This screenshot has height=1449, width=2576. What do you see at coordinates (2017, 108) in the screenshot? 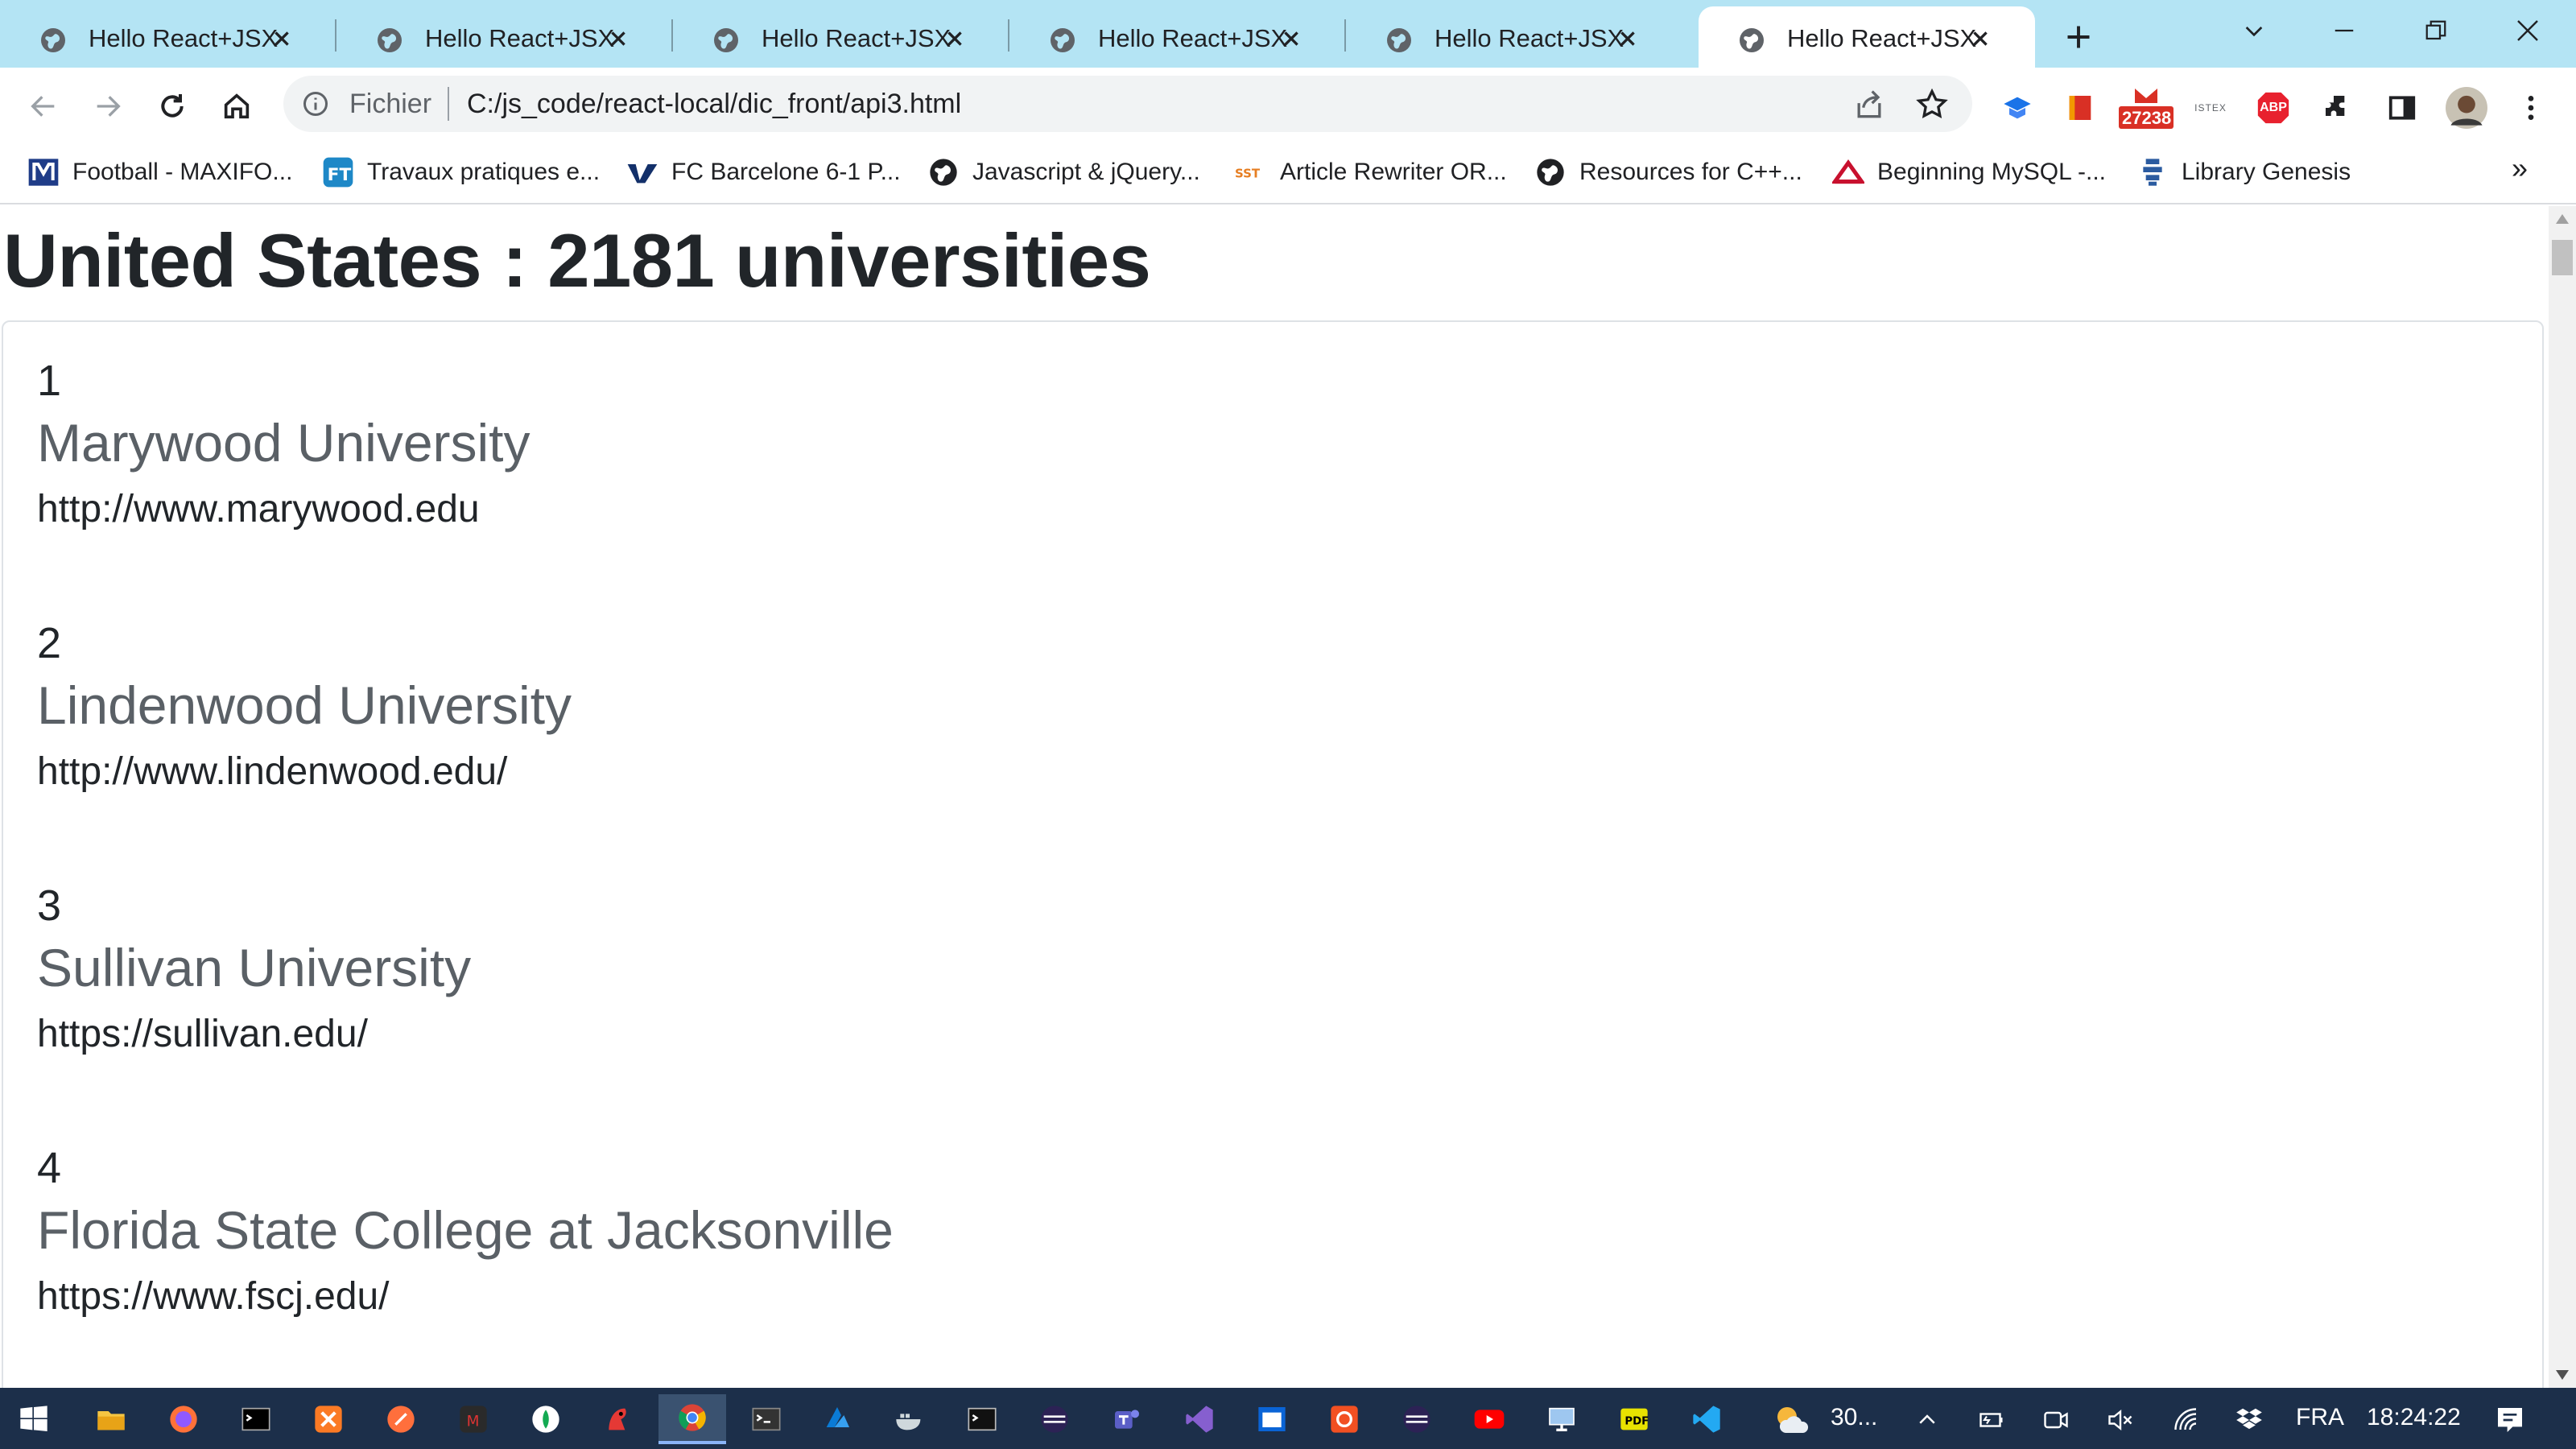
I see `extension-graduation-icon` at bounding box center [2017, 108].